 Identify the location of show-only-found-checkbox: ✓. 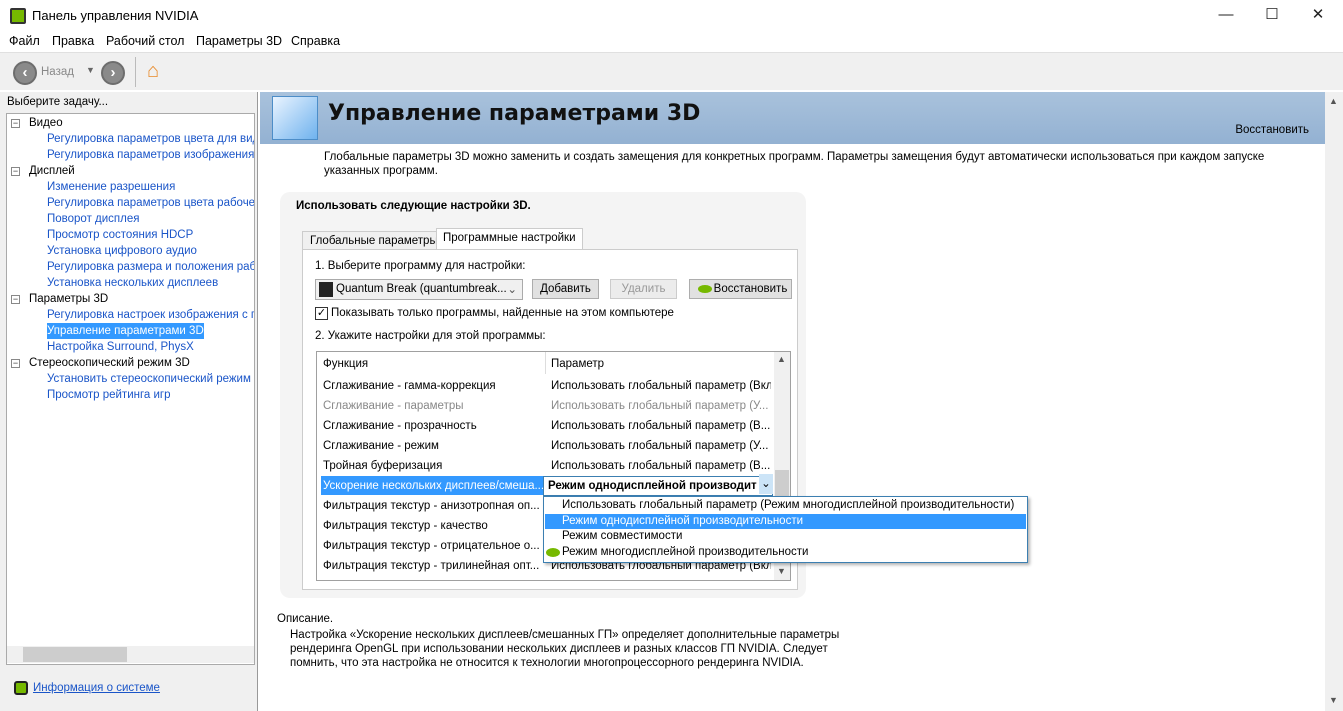
(321, 313).